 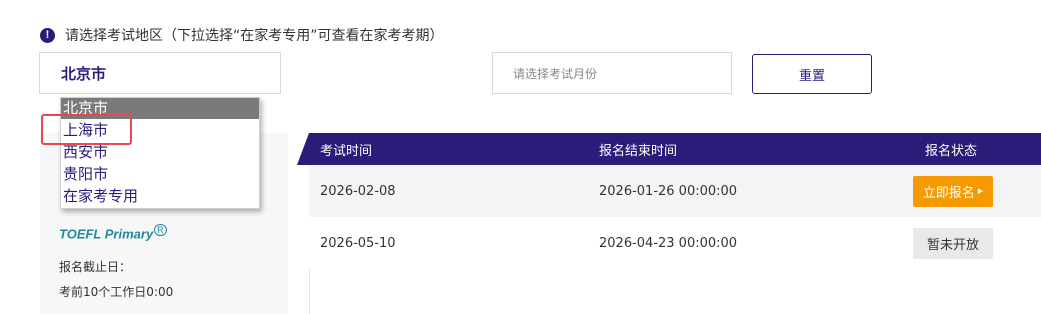 What do you see at coordinates (160, 230) in the screenshot?
I see `registered-mark-icon: R` at bounding box center [160, 230].